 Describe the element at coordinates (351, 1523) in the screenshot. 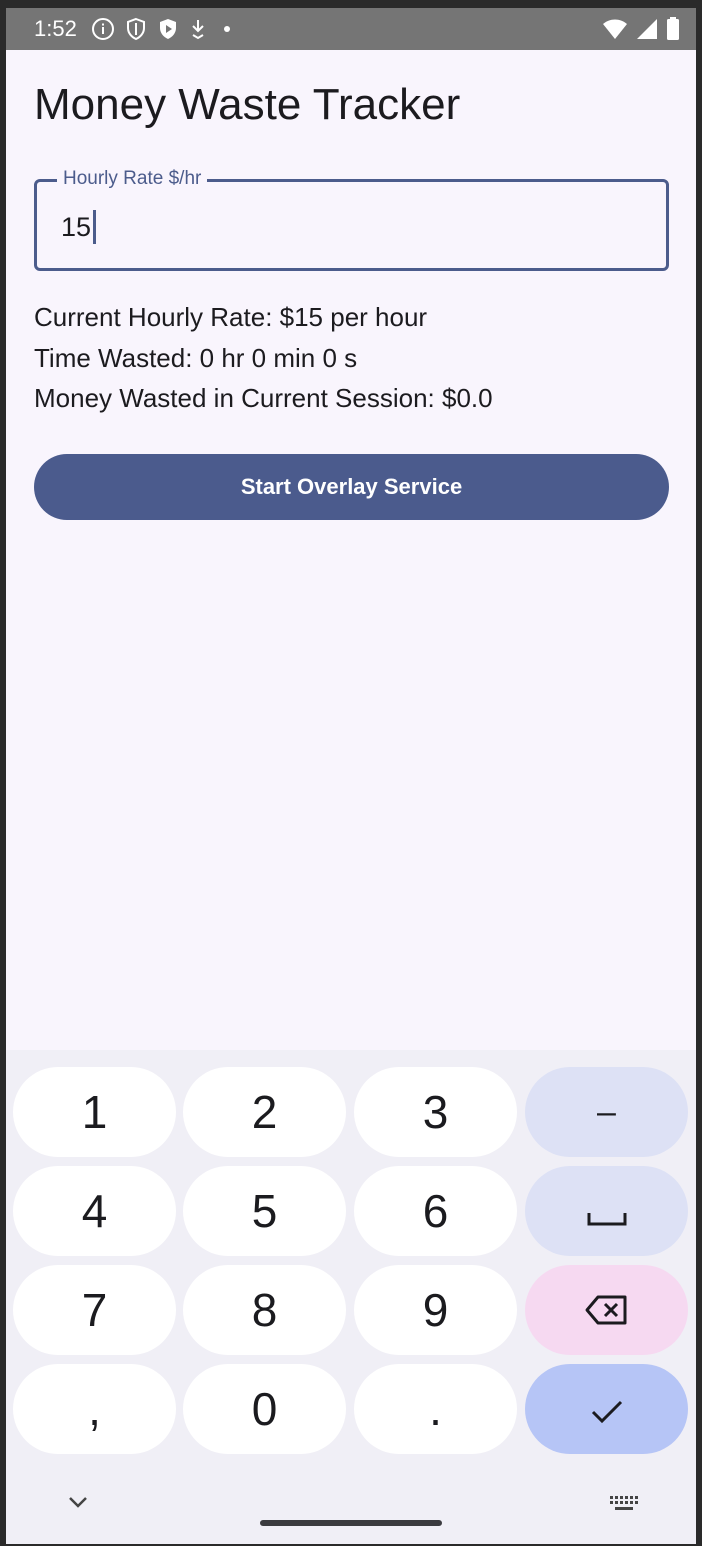

I see `navigation-handle` at that location.